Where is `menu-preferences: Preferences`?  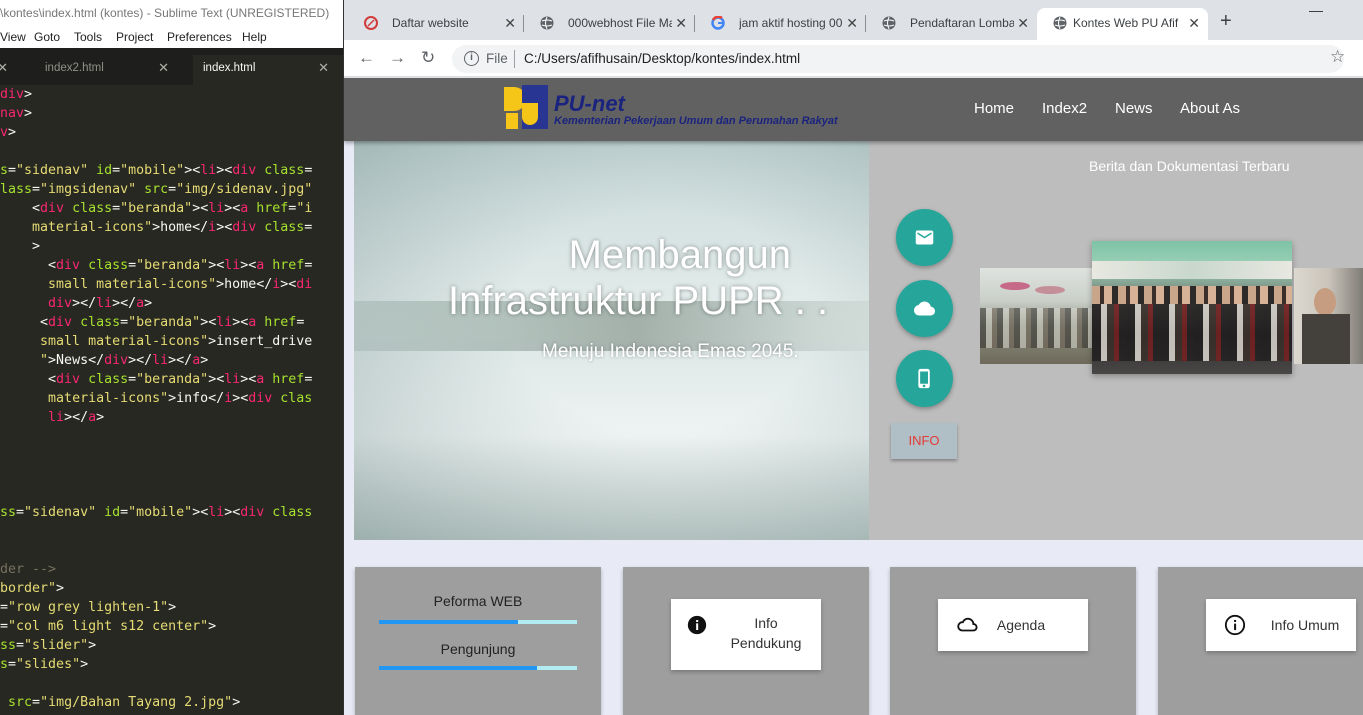 menu-preferences: Preferences is located at coordinates (199, 37).